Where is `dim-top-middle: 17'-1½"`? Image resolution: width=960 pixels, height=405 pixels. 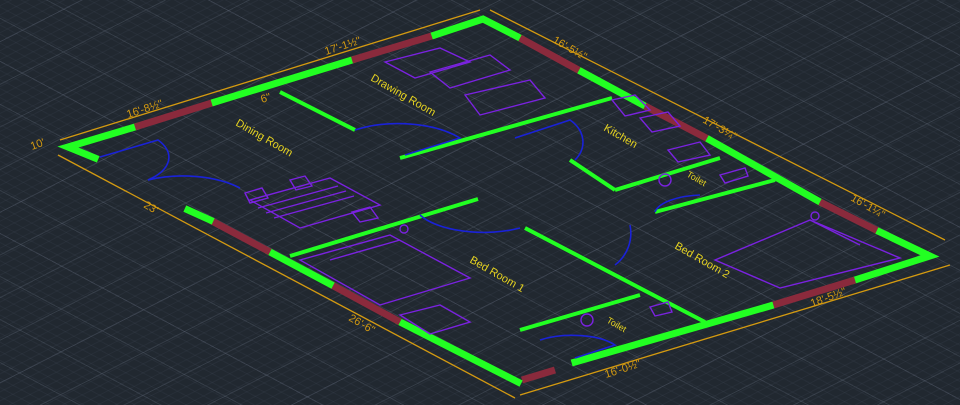 dim-top-middle: 17'-1½" is located at coordinates (342, 46).